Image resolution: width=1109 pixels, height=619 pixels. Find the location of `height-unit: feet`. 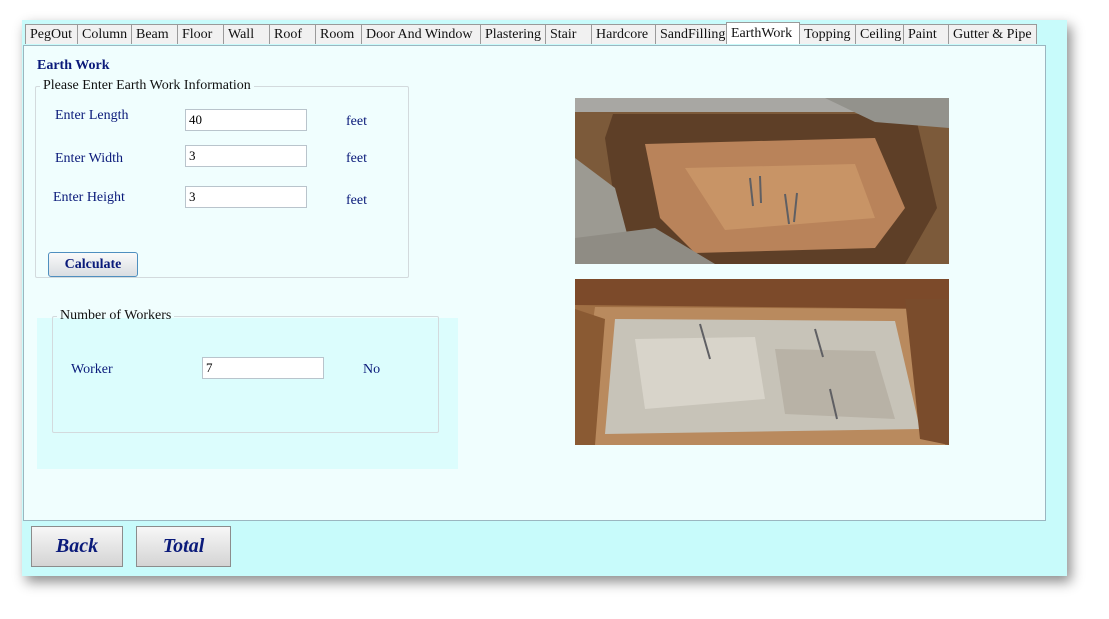

height-unit: feet is located at coordinates (356, 200).